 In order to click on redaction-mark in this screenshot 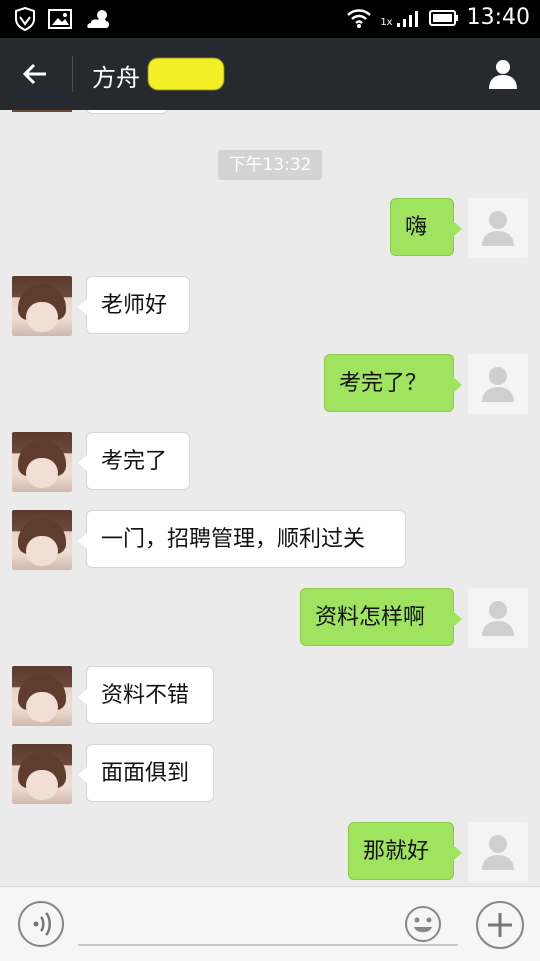, I will do `click(186, 74)`.